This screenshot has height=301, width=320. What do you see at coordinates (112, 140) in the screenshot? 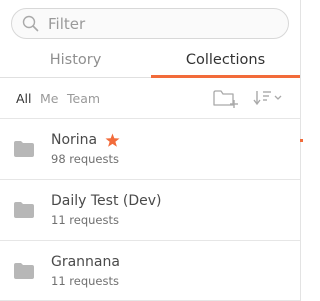
I see `star-icon` at bounding box center [112, 140].